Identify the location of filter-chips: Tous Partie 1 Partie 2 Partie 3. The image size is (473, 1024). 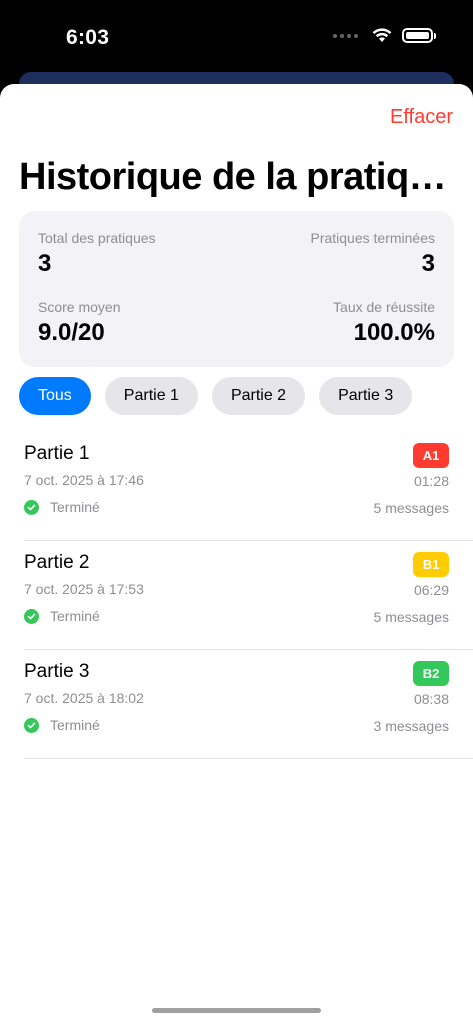
(216, 396).